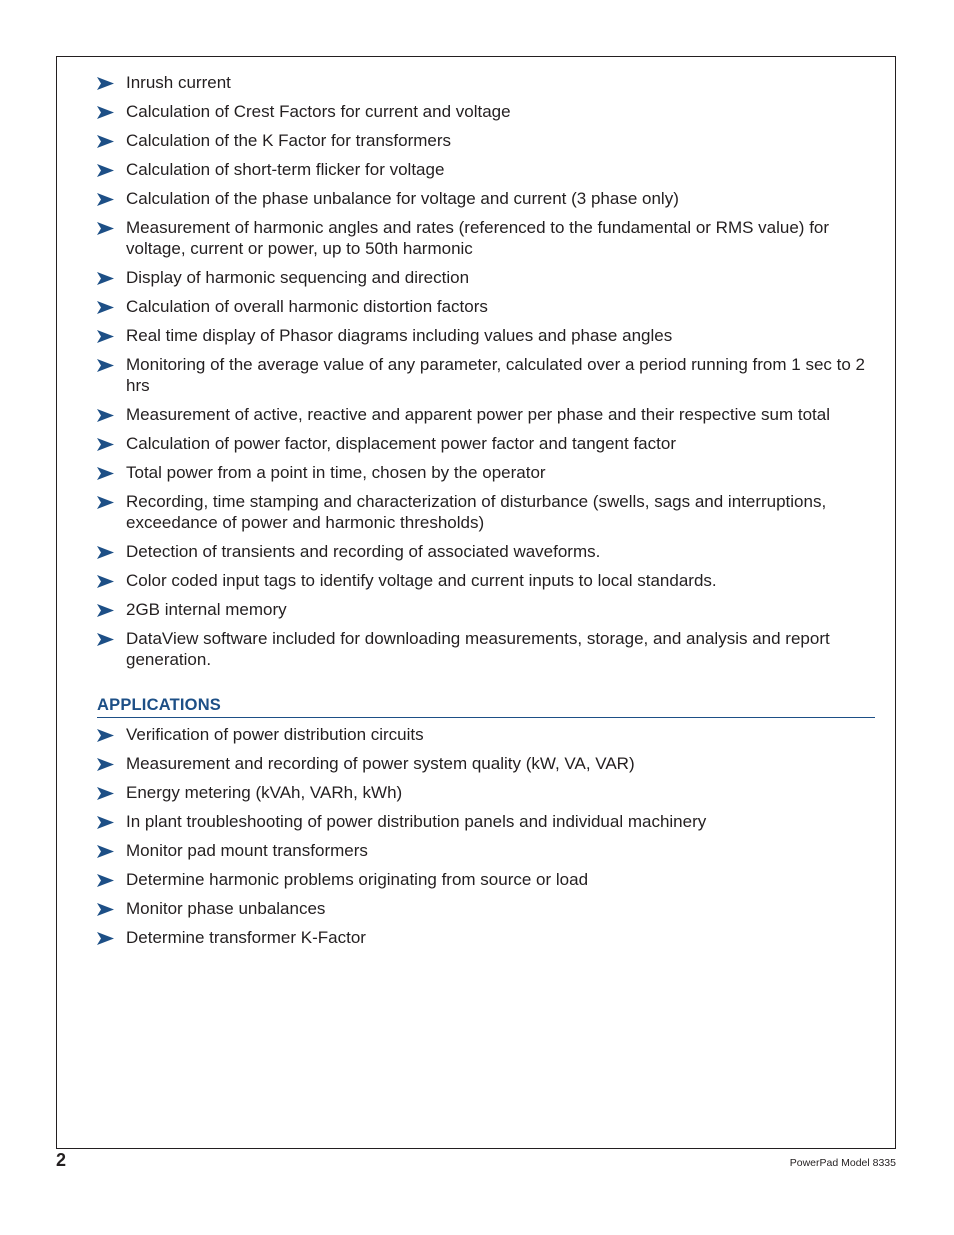  What do you see at coordinates (264, 792) in the screenshot?
I see `list-item-text: Energy metering (kVAh, VARh, kWh)` at bounding box center [264, 792].